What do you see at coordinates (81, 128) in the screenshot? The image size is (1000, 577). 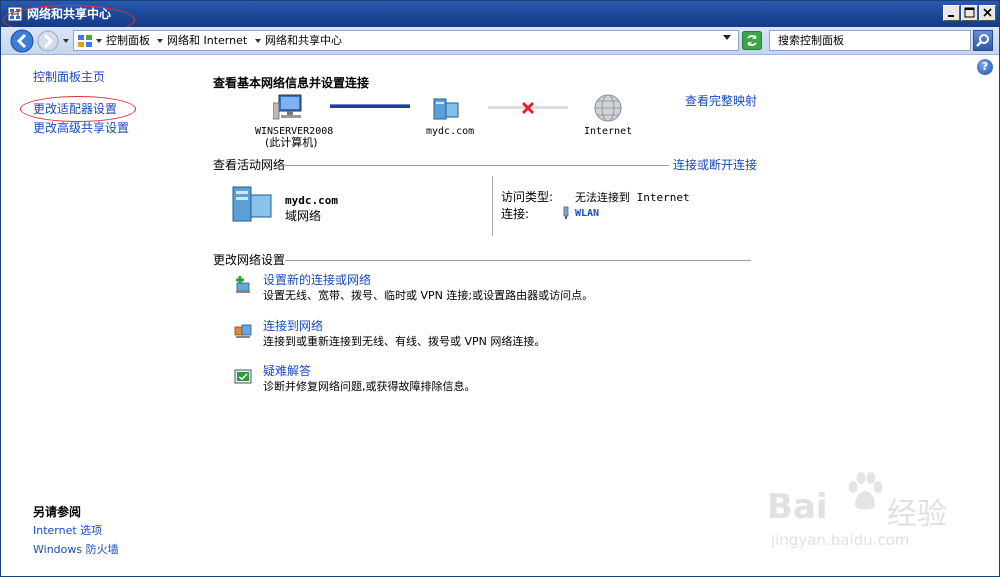 I see `change-advanced-sharing-link: 更改高级共享设置` at bounding box center [81, 128].